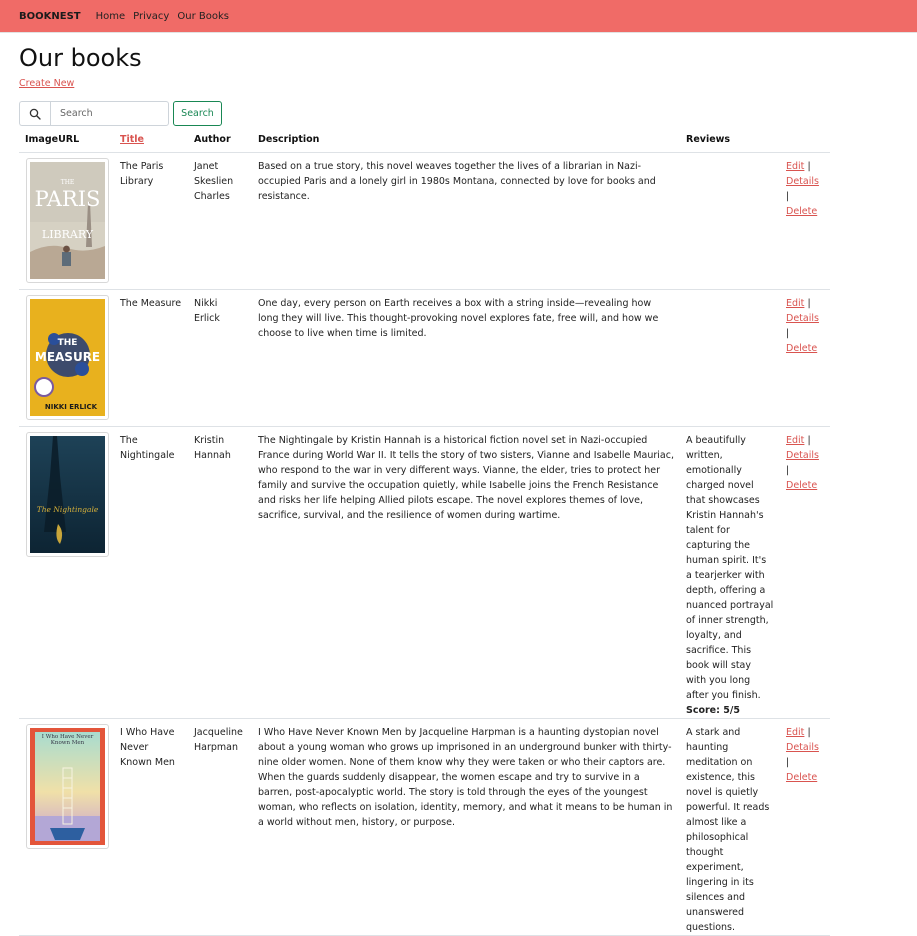  Describe the element at coordinates (220, 827) in the screenshot. I see `cell-author: Jacqueline Harpman` at that location.